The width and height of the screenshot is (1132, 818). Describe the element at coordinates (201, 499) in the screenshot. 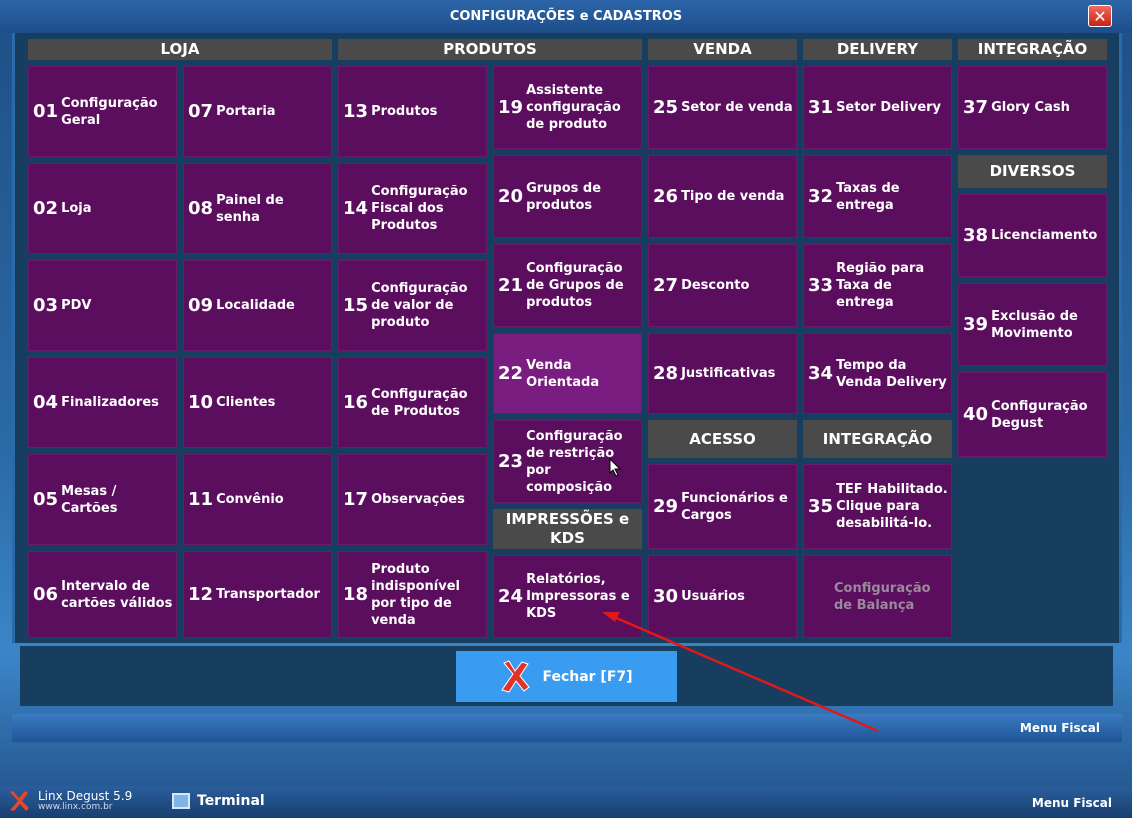

I see `tile-number: 11` at that location.